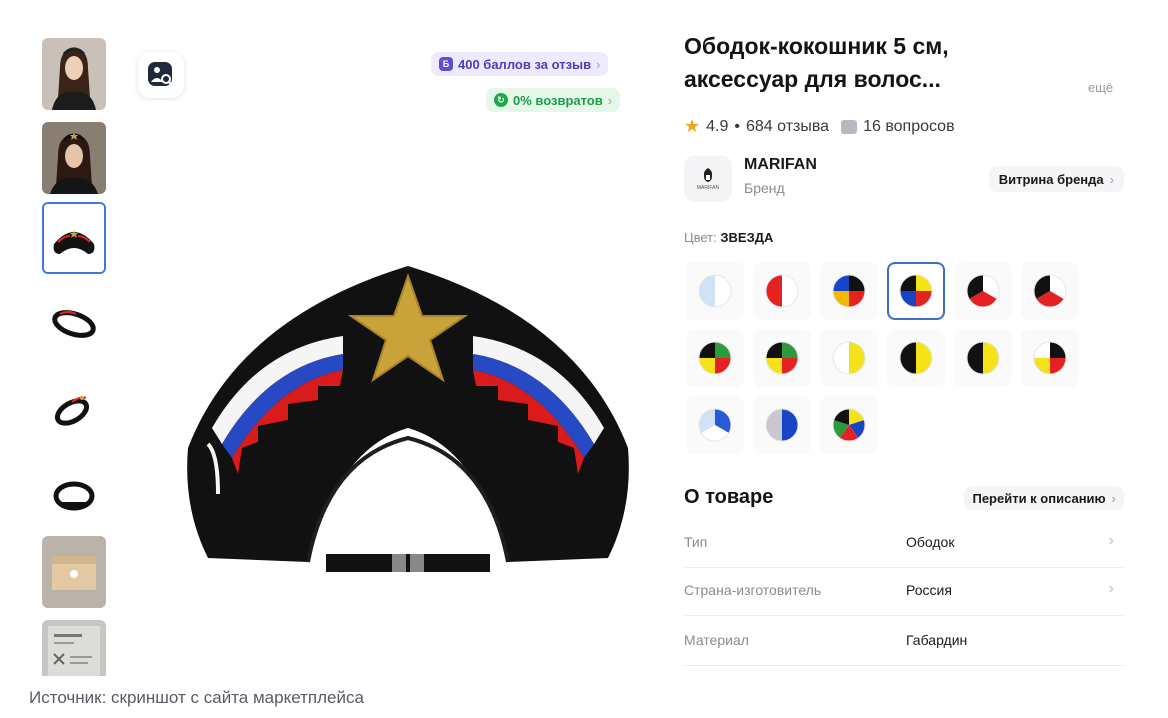 The height and width of the screenshot is (718, 1168). Describe the element at coordinates (74, 320) in the screenshot. I see `thumbnail-headband-side` at that location.